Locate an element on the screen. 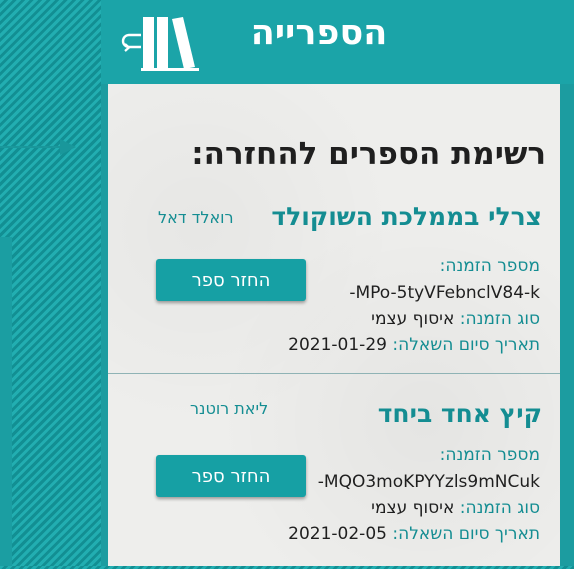 This screenshot has width=574, height=569. end-date-row: תאריך סיום השאלה: 2021-02-05 is located at coordinates (414, 534).